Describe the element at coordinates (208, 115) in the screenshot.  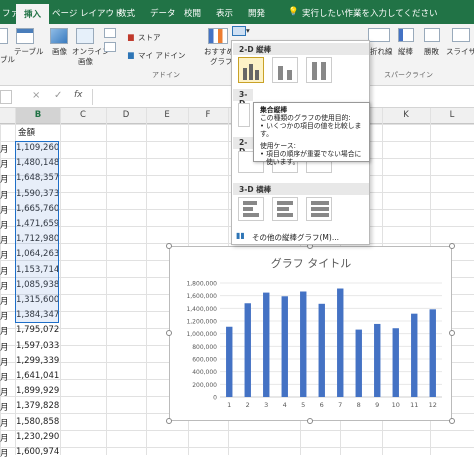
I see `column-header-f: F` at that location.